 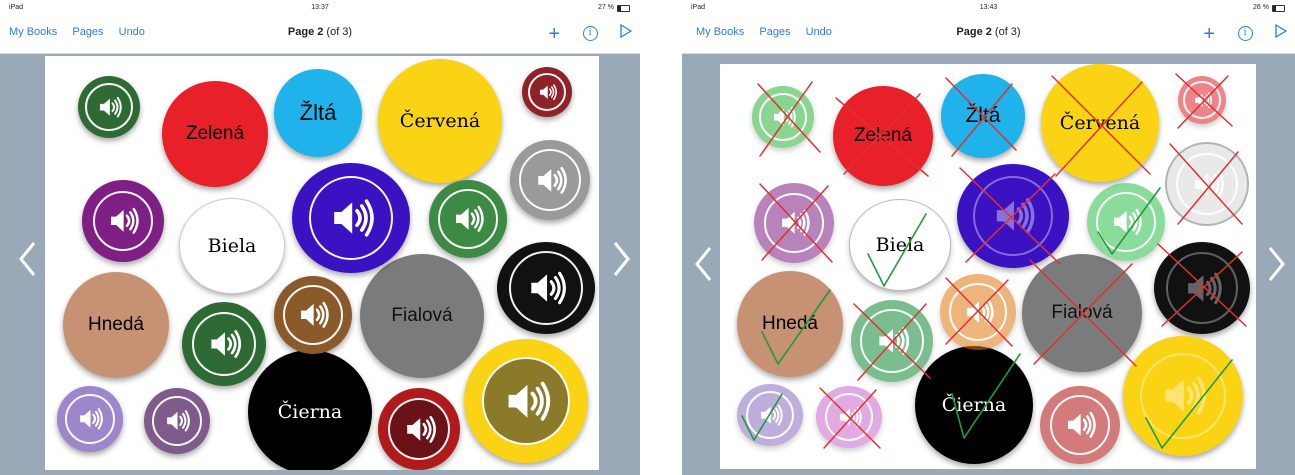 What do you see at coordinates (974, 32) in the screenshot?
I see `page-number: Page 2` at bounding box center [974, 32].